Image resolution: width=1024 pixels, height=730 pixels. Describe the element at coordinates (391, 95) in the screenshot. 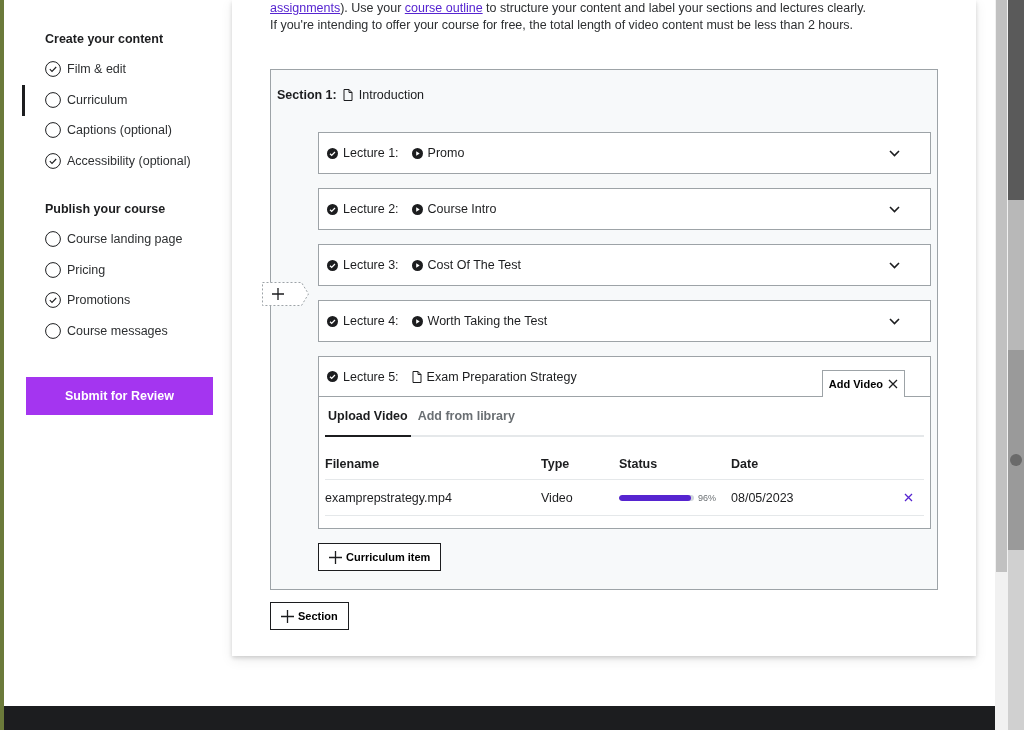

I see `section-title: Introduction` at that location.